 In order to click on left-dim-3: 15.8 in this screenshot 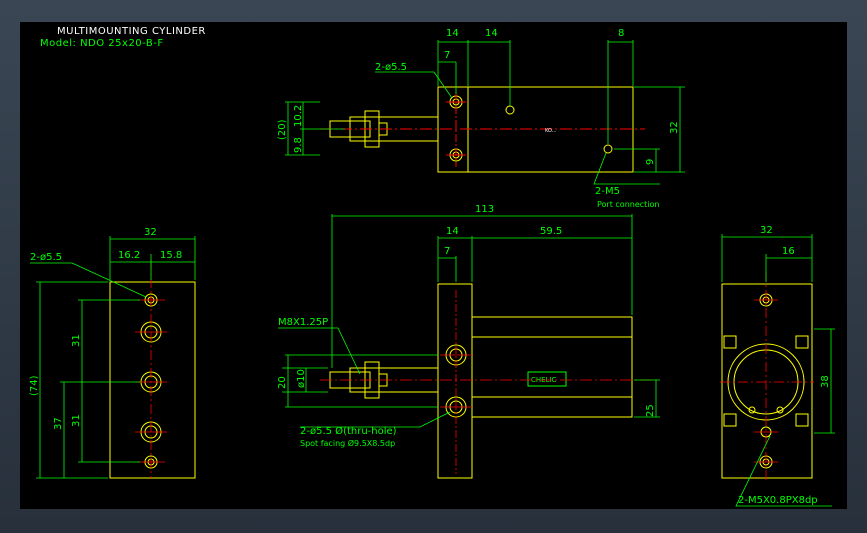, I will do `click(171, 255)`.